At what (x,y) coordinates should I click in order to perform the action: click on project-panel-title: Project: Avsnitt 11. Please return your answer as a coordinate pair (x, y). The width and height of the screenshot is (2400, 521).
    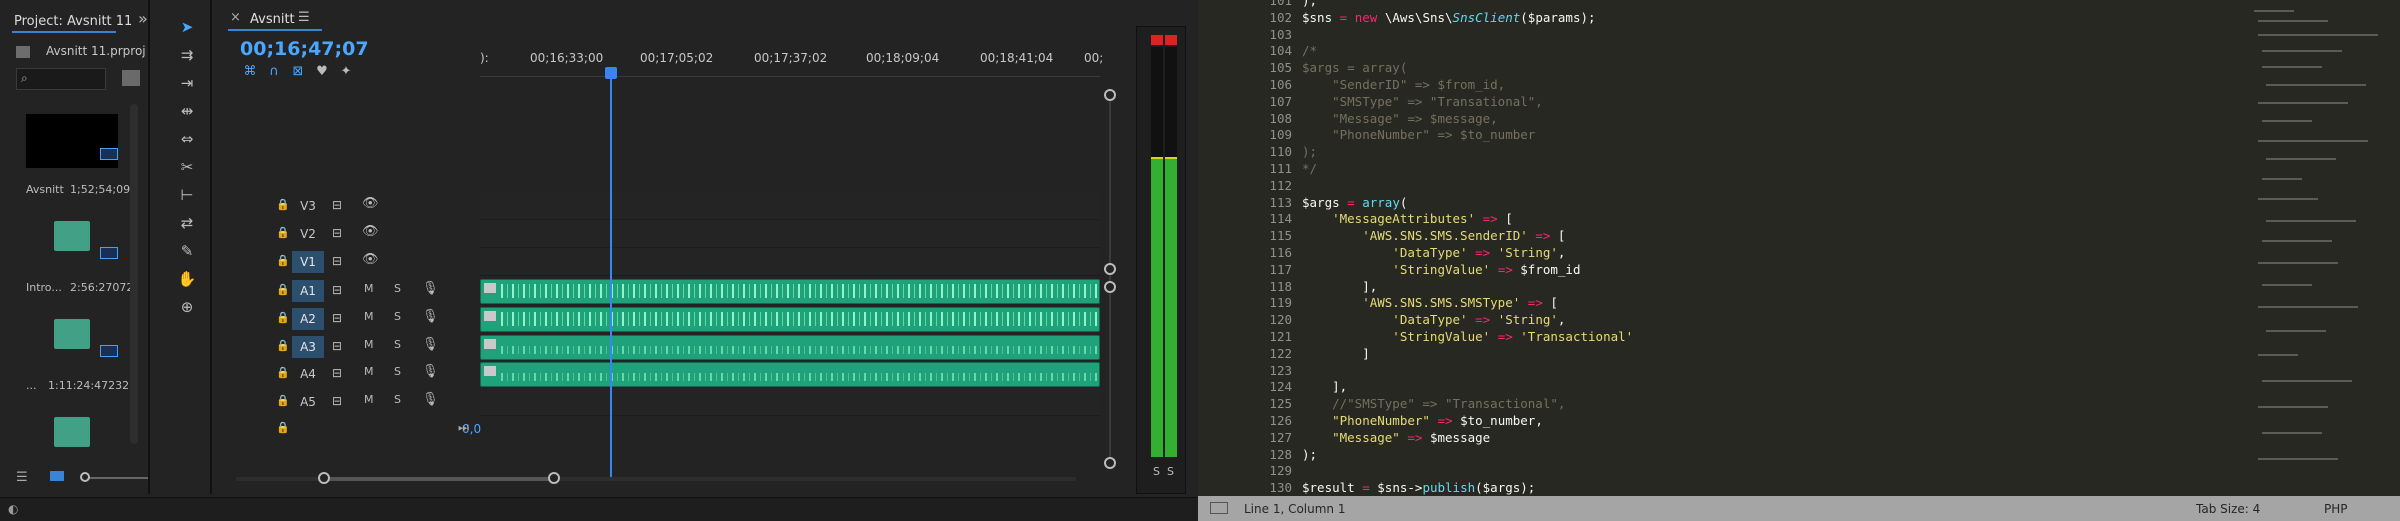
    Looking at the image, I should click on (73, 21).